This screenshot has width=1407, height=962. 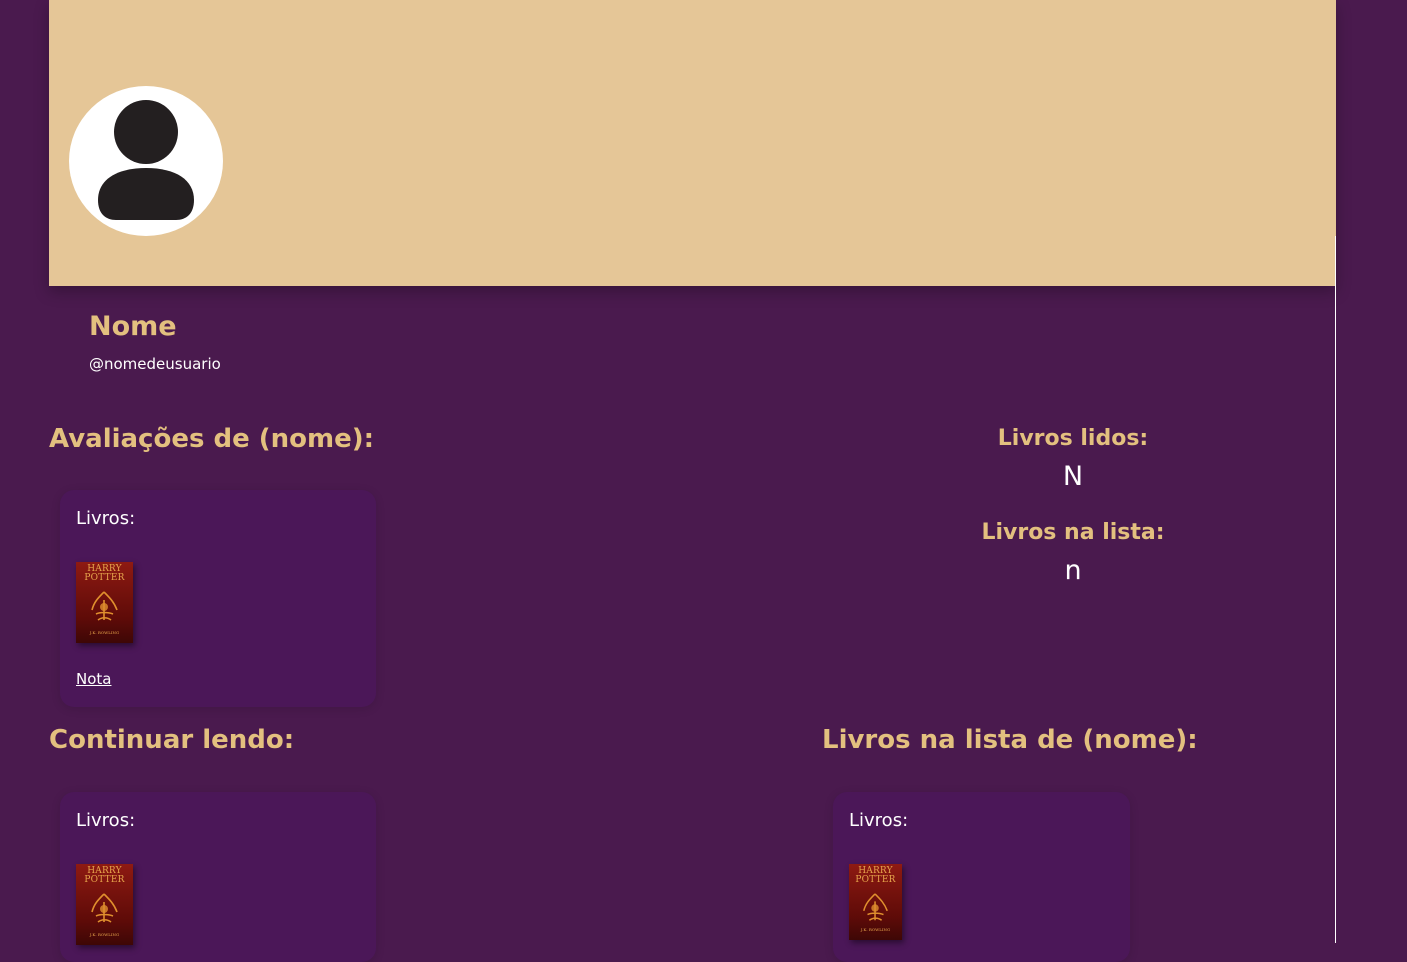 I want to click on avatar, so click(x=146, y=161).